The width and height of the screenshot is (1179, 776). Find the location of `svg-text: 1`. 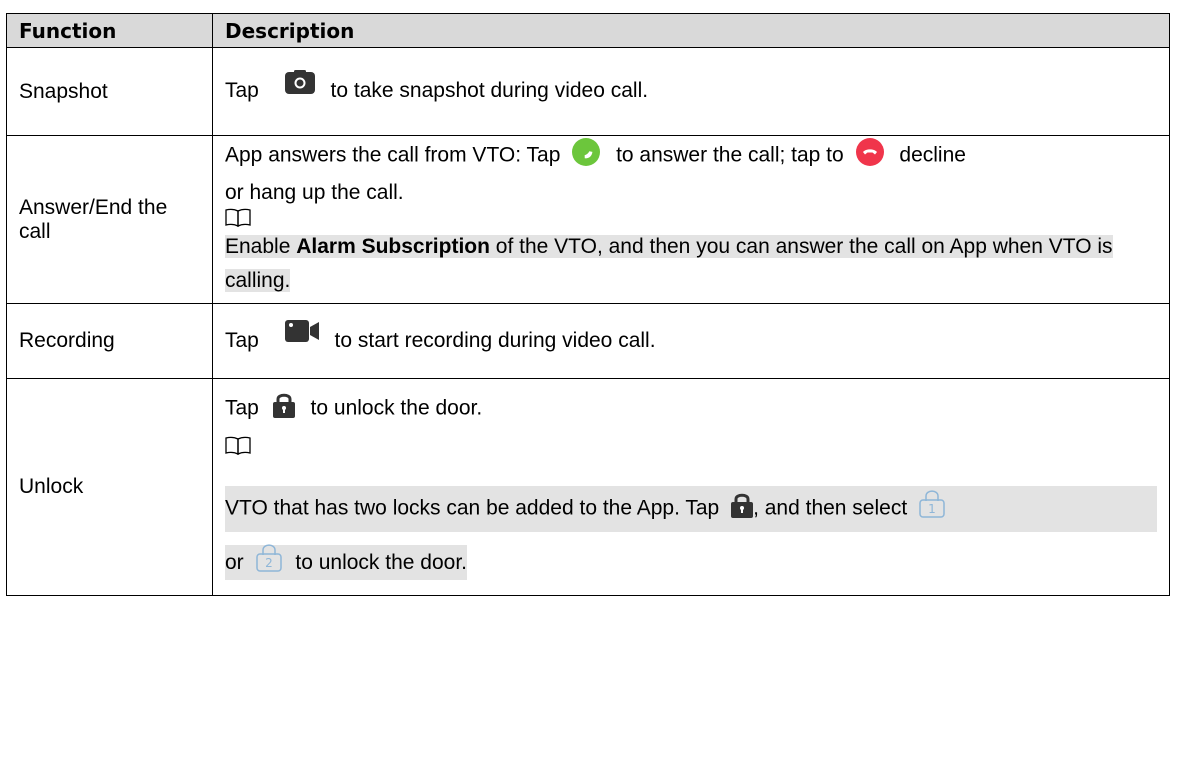

svg-text: 1 is located at coordinates (932, 509).